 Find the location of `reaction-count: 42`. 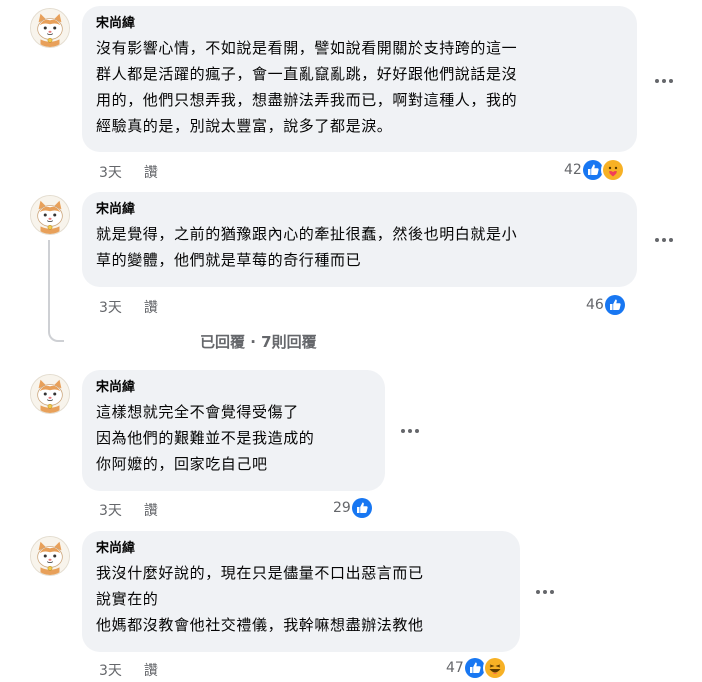

reaction-count: 42 is located at coordinates (573, 170).